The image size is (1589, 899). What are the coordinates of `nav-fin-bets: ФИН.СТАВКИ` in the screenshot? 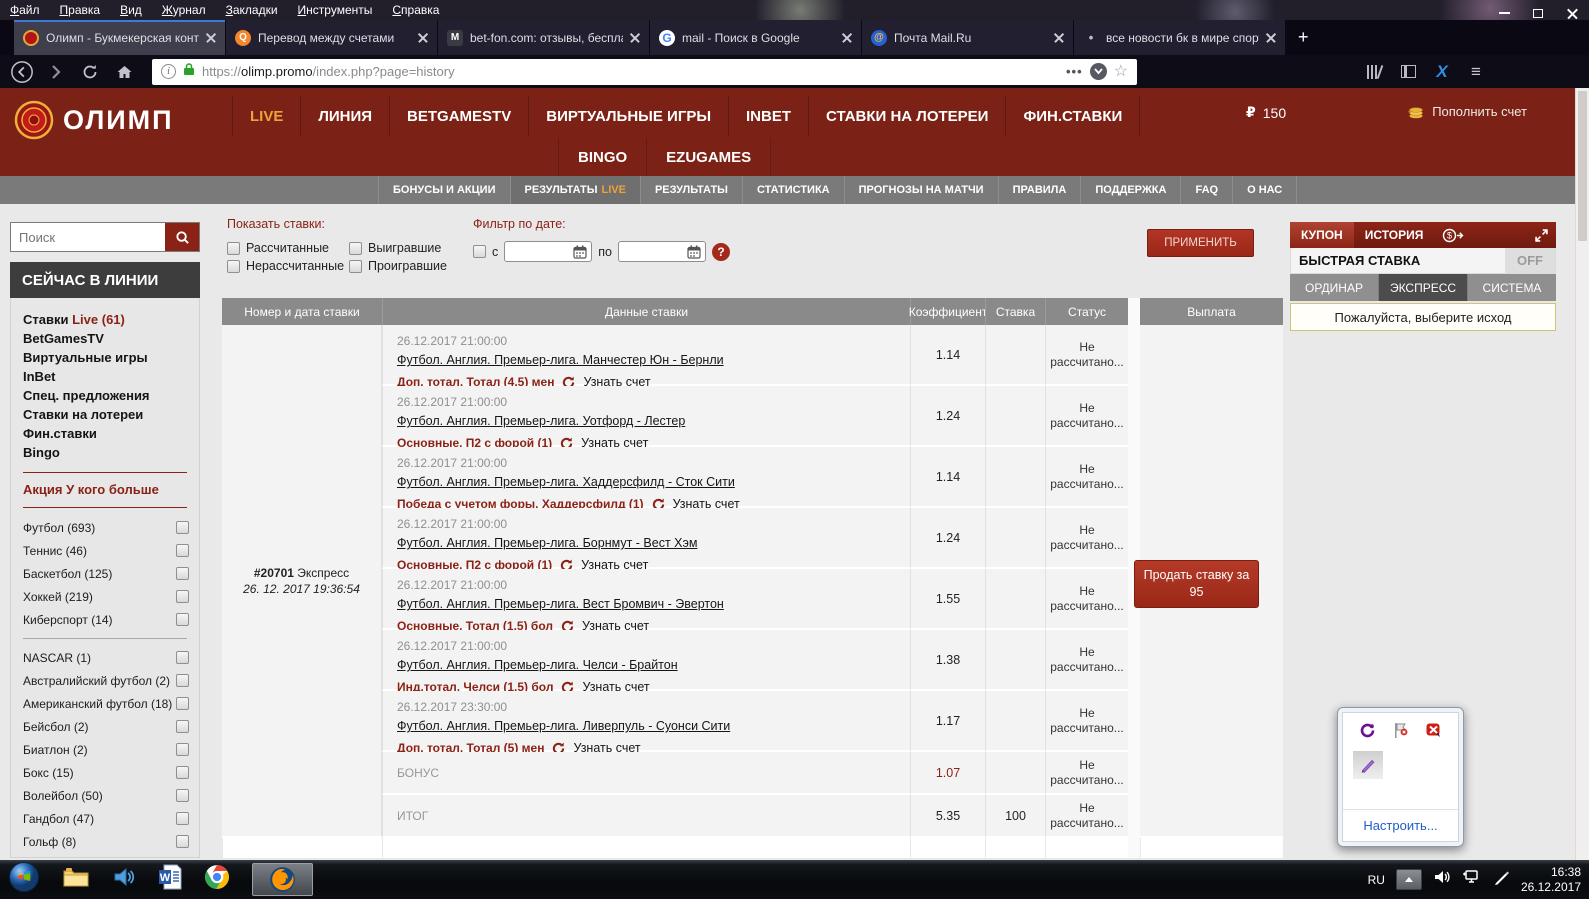 It's located at (1073, 116).